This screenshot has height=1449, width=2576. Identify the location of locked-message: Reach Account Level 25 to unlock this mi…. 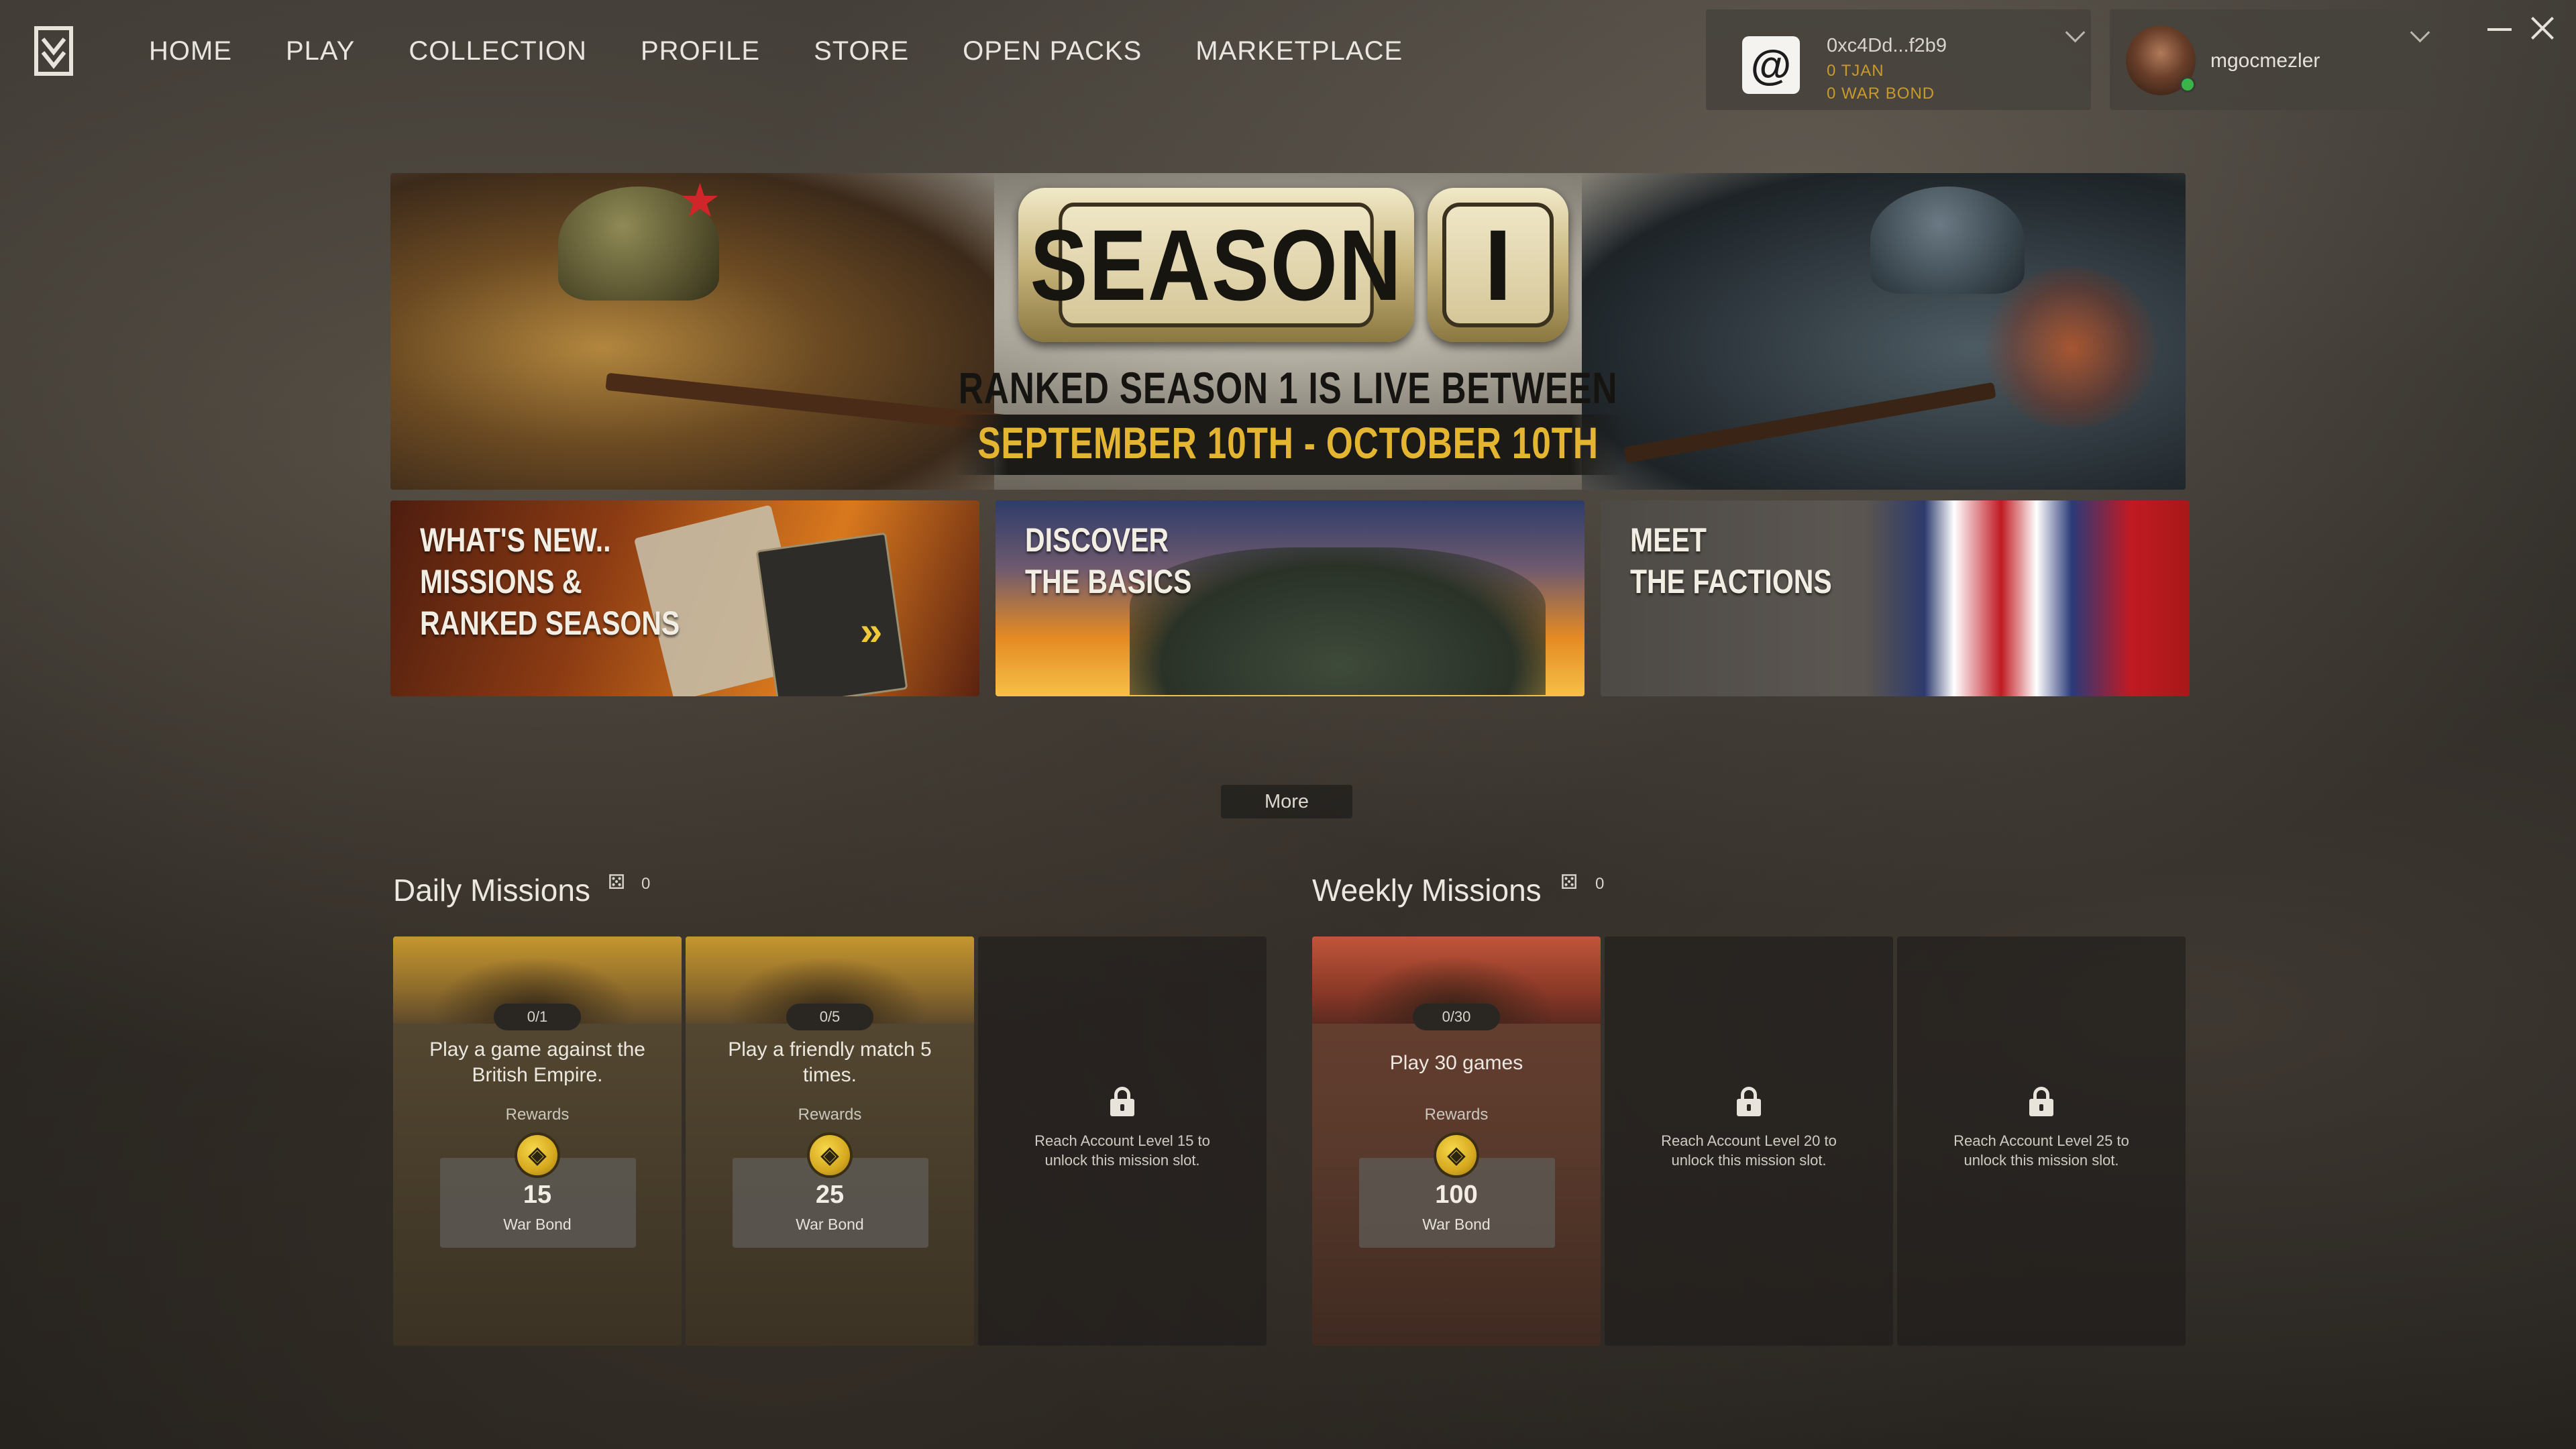
(2041, 1150).